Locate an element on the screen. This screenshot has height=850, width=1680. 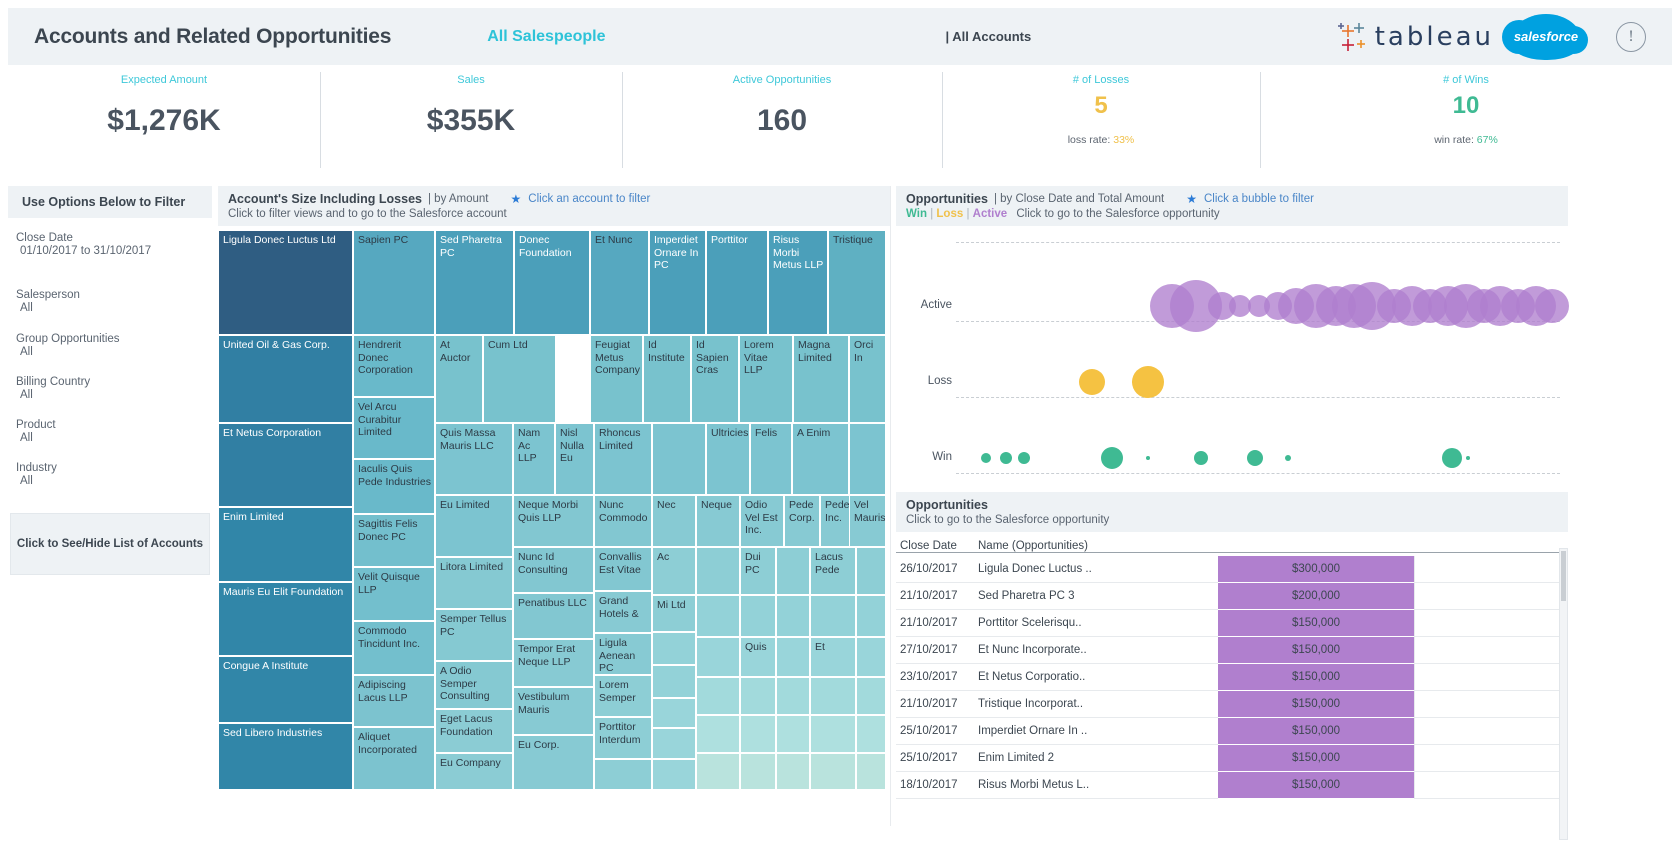
treemap-cell: Grand Hotels & is located at coordinates (623, 612).